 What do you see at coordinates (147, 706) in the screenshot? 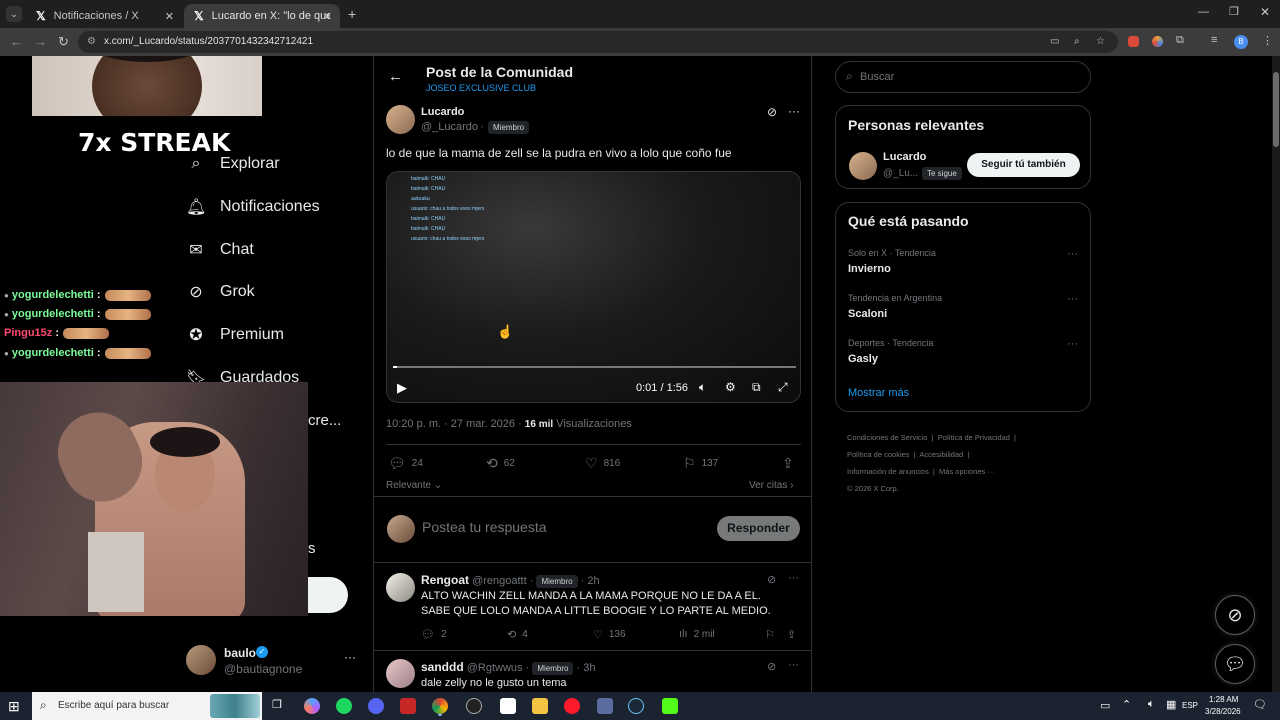
I see `taskbar-search: ⌕ Escribe aquí para buscar` at bounding box center [147, 706].